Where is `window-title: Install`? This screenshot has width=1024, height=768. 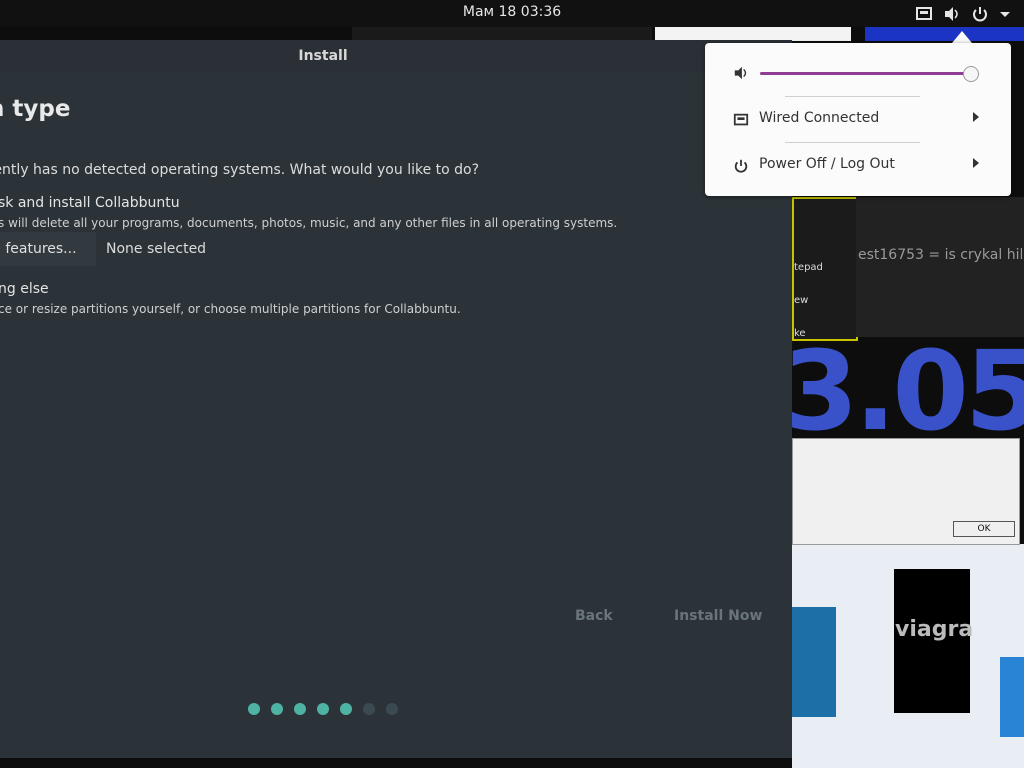 window-title: Install is located at coordinates (323, 56).